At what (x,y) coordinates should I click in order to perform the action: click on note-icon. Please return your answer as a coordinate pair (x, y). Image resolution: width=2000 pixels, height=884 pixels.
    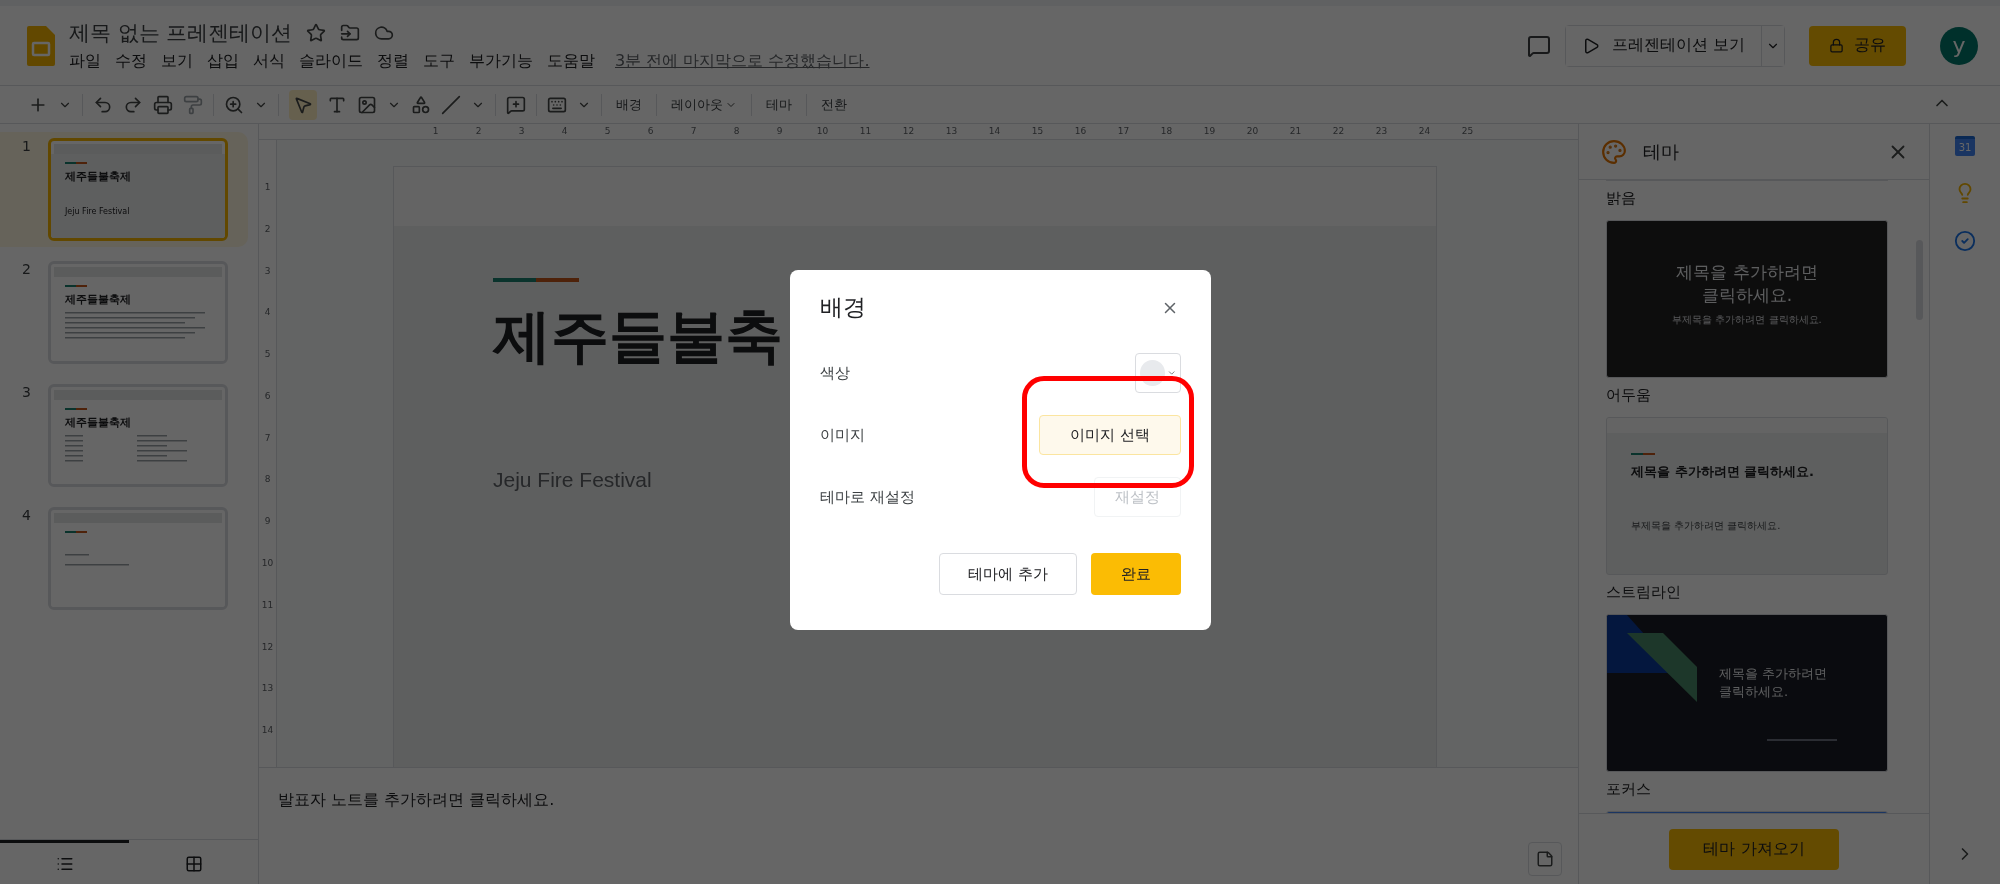
    Looking at the image, I should click on (1545, 859).